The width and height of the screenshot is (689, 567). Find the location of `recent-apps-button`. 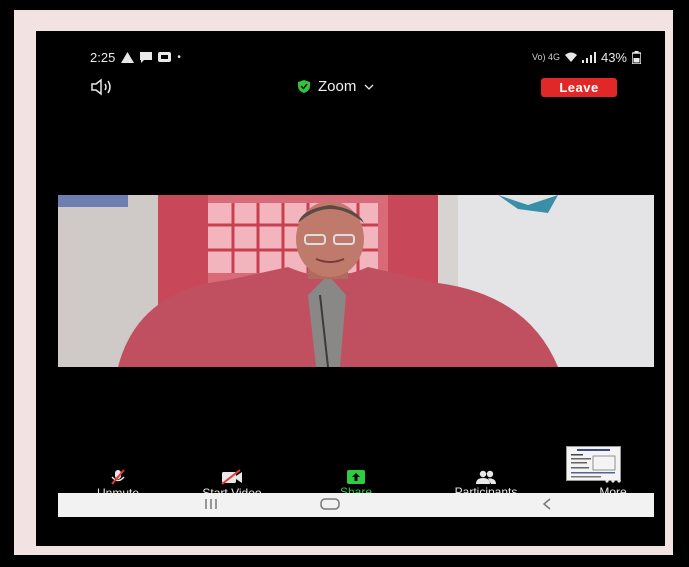

recent-apps-button is located at coordinates (211, 505).